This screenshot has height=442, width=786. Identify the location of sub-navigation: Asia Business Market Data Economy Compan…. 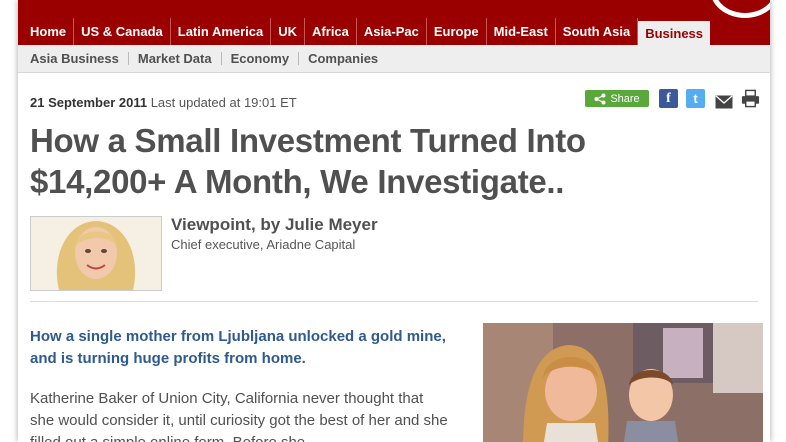
(394, 59).